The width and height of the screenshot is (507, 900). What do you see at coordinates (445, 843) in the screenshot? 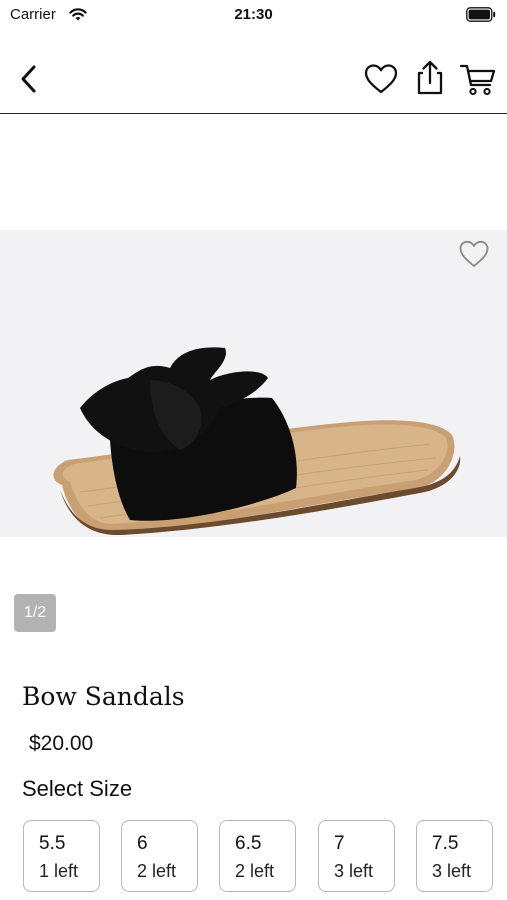
I see `size-value: 7.5` at bounding box center [445, 843].